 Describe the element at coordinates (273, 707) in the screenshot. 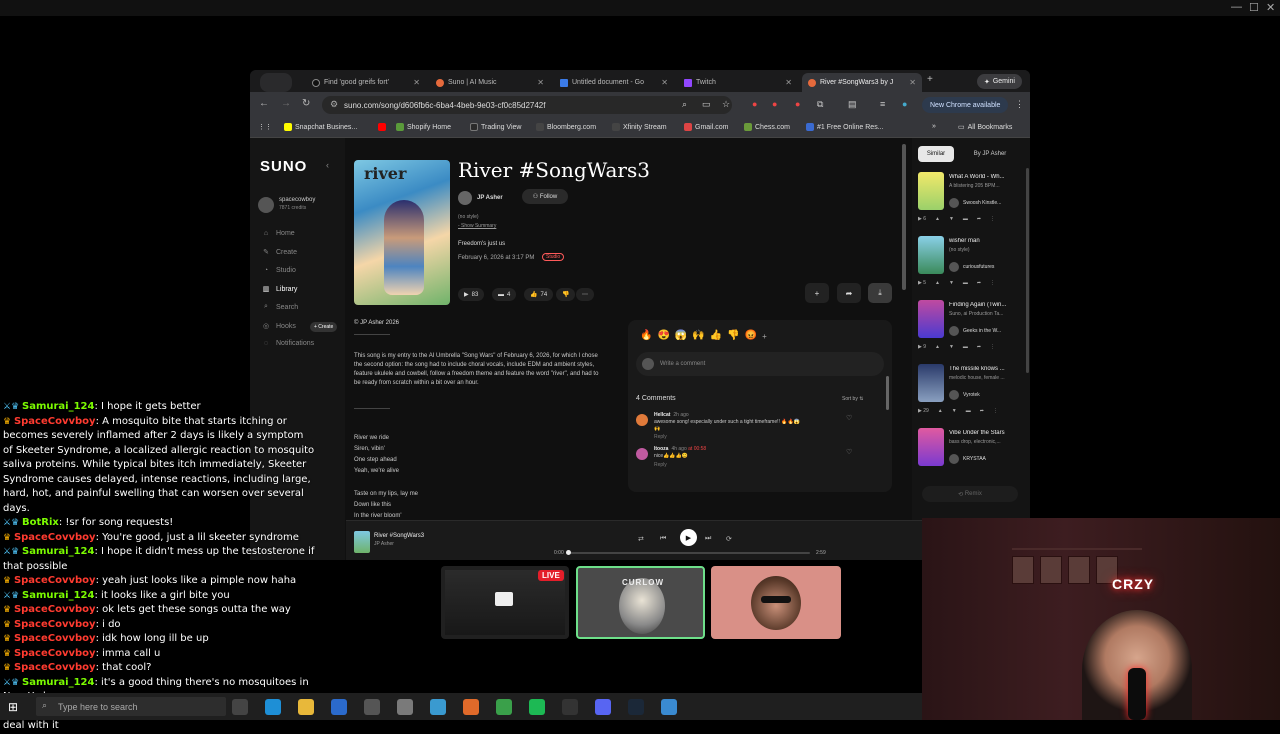

I see `edge-icon` at that location.